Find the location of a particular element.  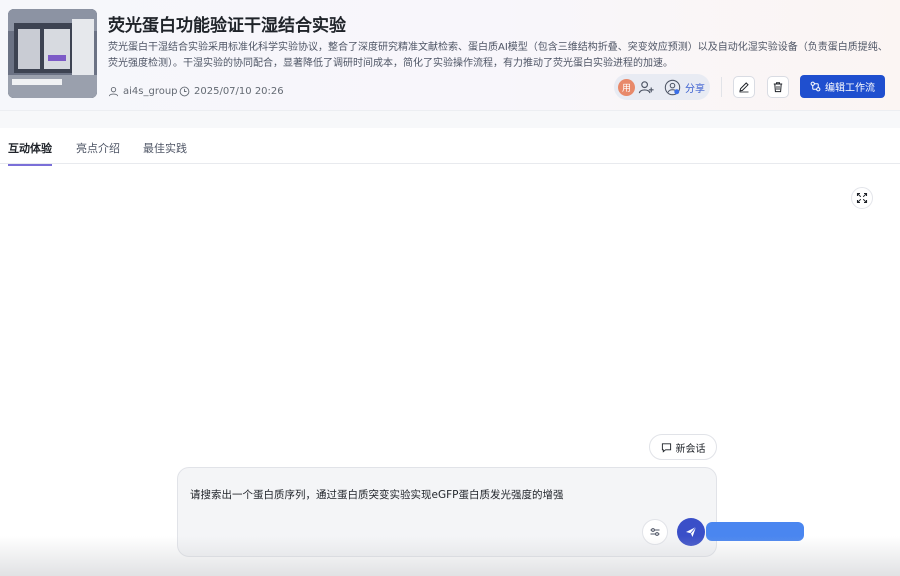

add-member-icon is located at coordinates (646, 87).